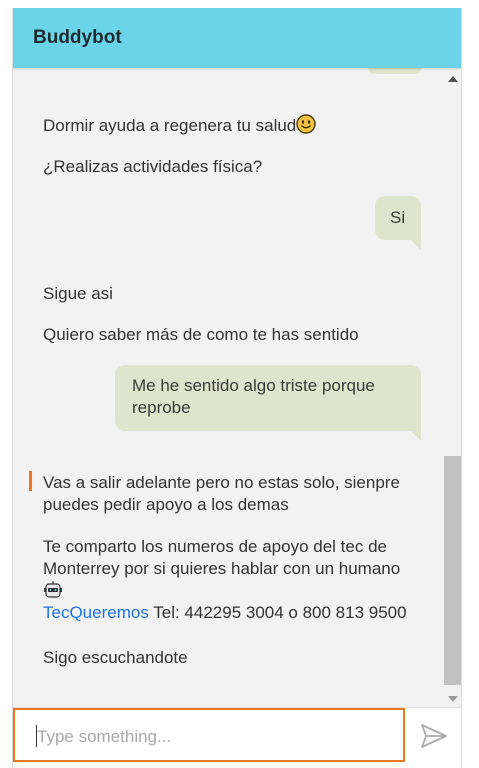 This screenshot has height=768, width=479. Describe the element at coordinates (277, 612) in the screenshot. I see `bot-message-text: Tel: 442295 3004 o 800 813 9500` at that location.